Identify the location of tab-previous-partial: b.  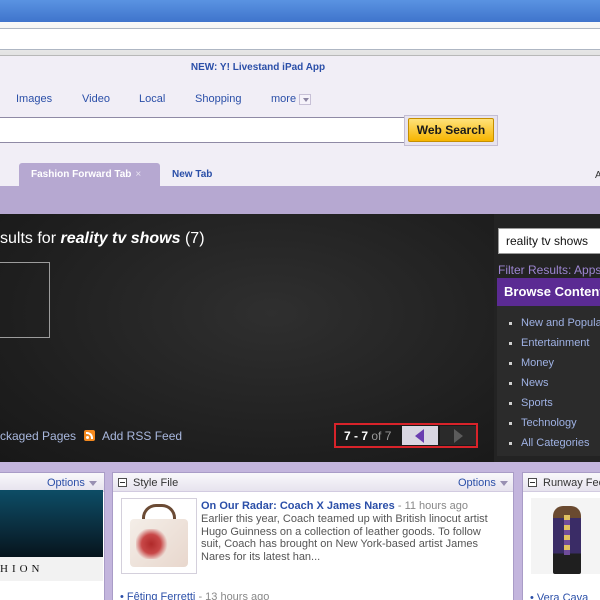
(3, 175).